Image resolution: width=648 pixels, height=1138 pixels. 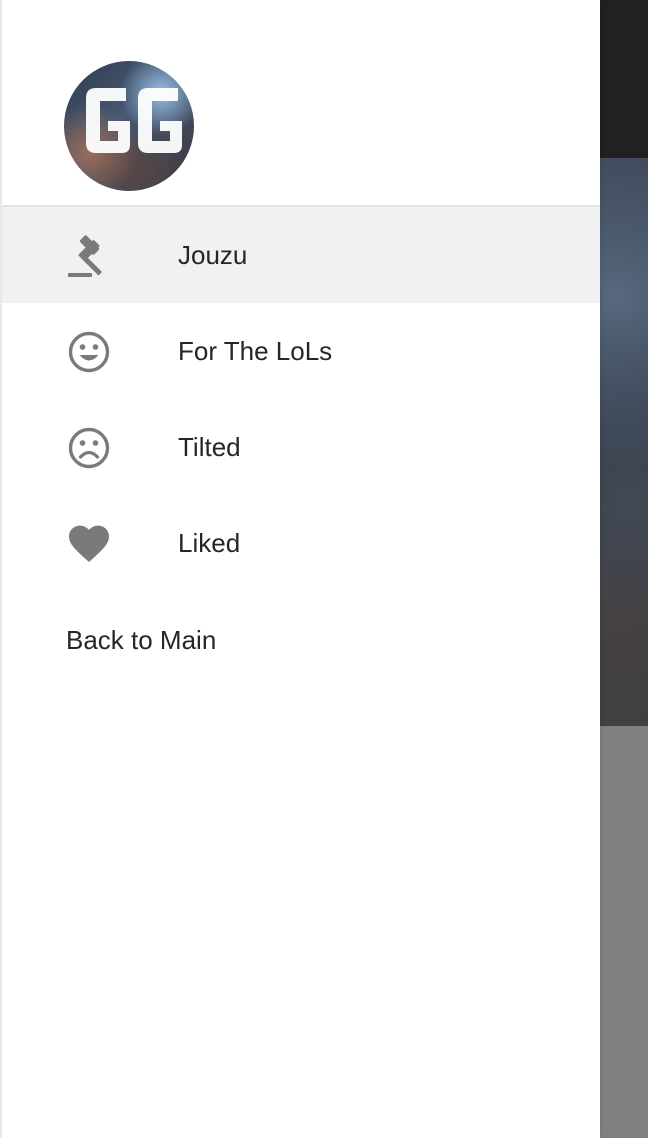 I want to click on gg-logo-icon, so click(x=134, y=120).